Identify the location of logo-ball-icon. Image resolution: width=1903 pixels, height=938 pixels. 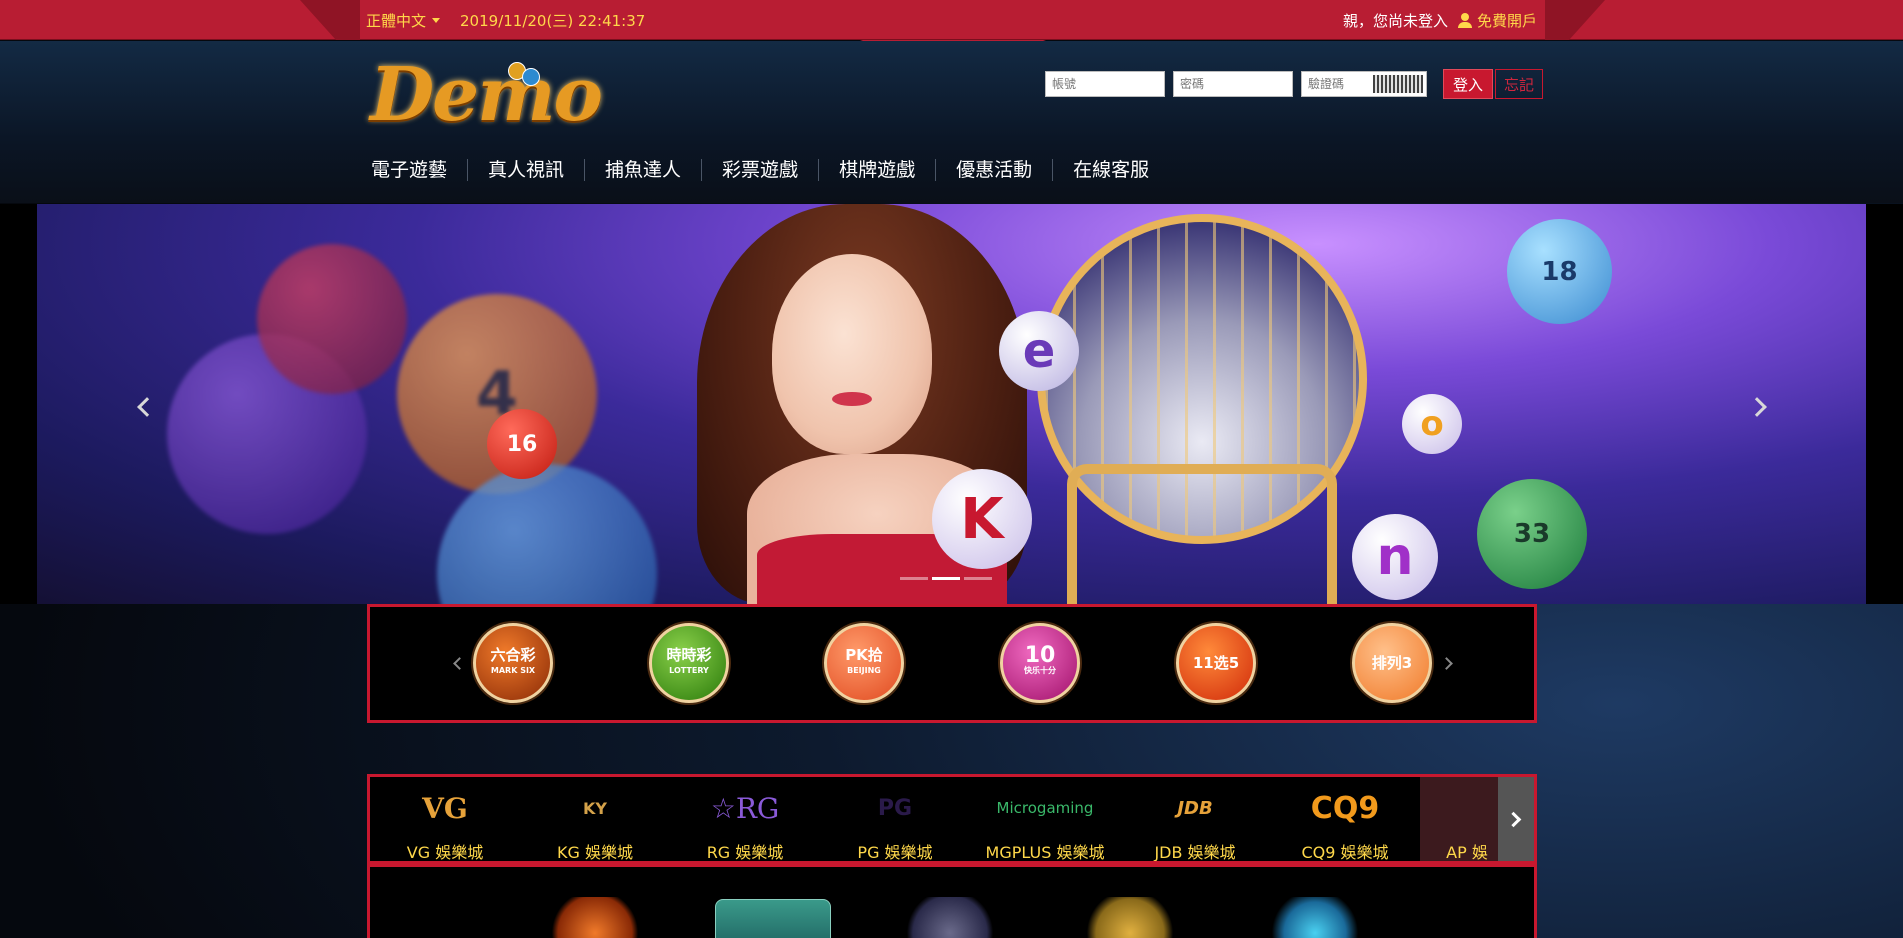
(531, 77).